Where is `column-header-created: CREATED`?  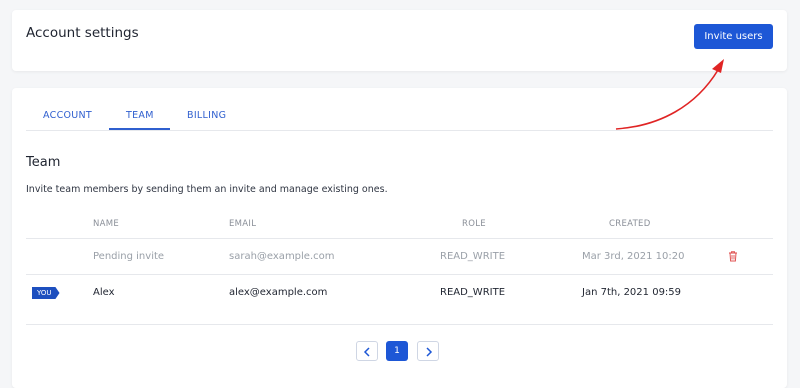 column-header-created: CREATED is located at coordinates (630, 224).